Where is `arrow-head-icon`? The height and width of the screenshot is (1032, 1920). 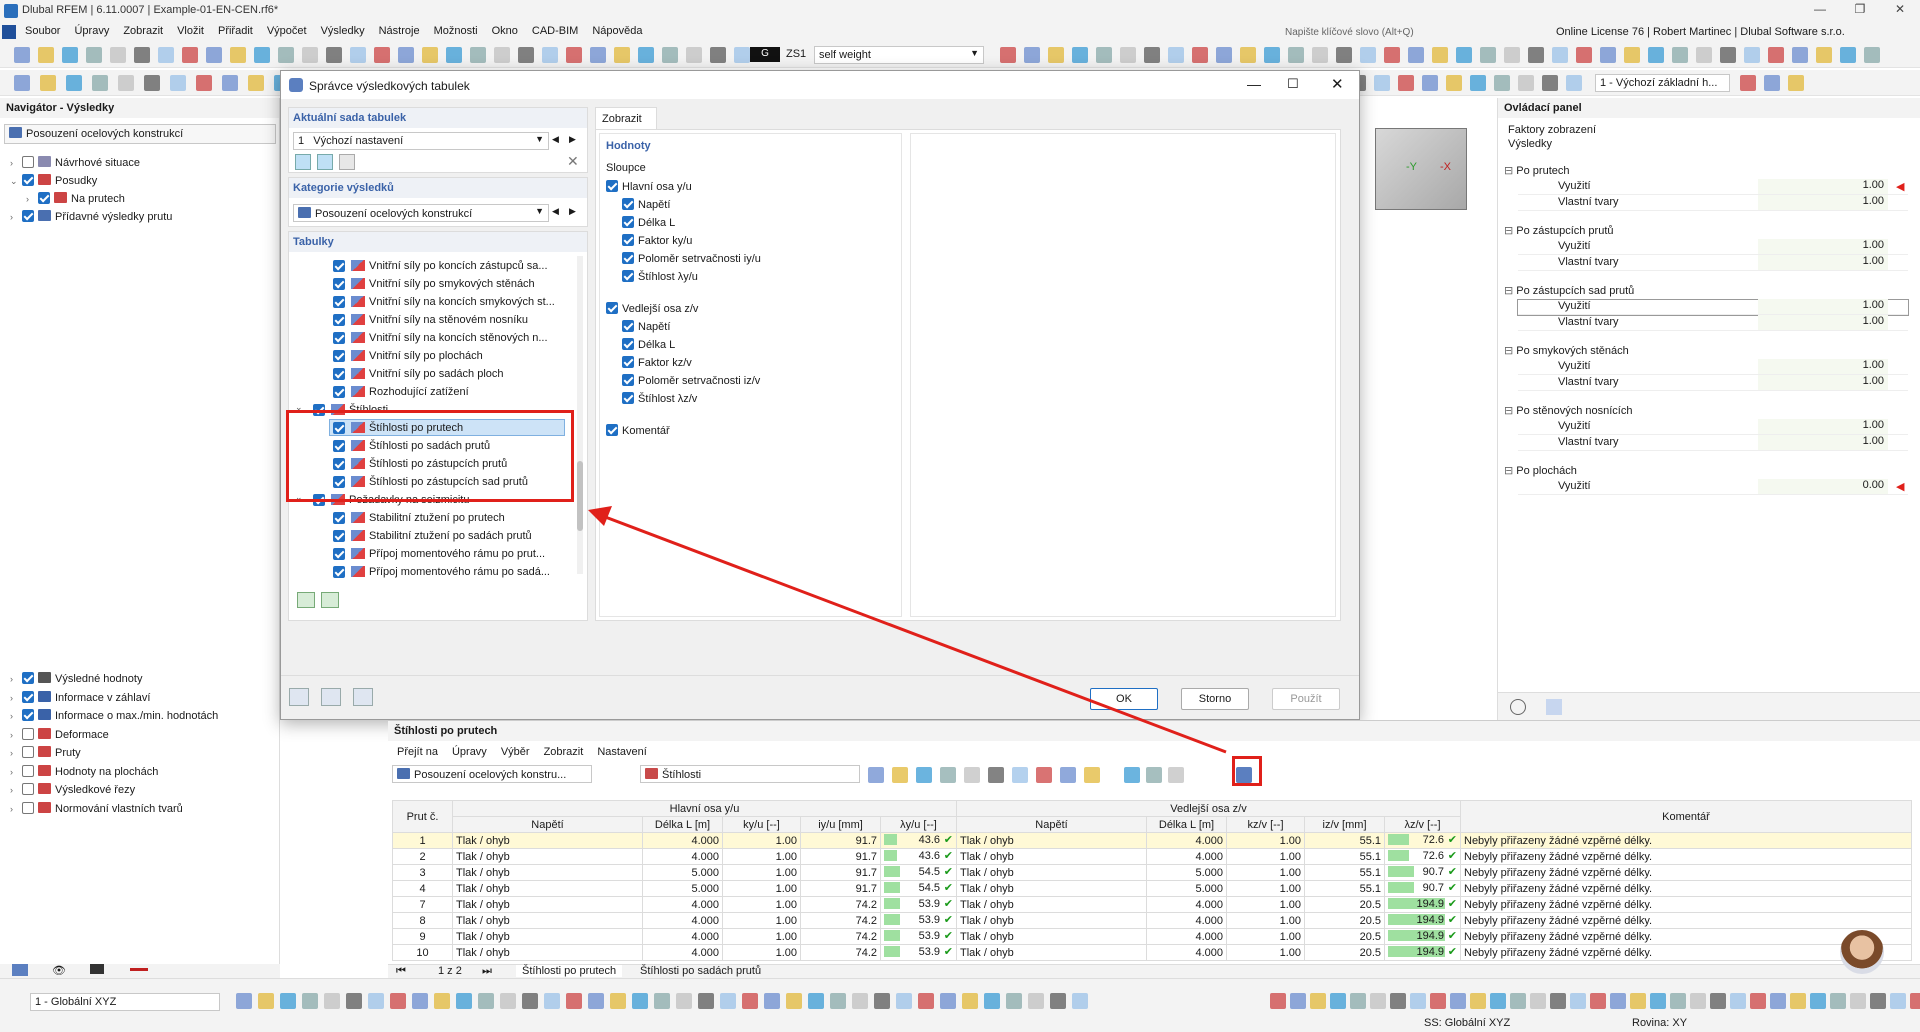 arrow-head-icon is located at coordinates (600, 516).